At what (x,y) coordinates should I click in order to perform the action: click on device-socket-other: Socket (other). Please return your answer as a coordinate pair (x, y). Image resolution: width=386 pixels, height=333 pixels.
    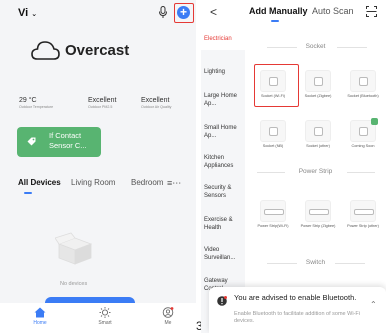
    Looking at the image, I should click on (318, 134).